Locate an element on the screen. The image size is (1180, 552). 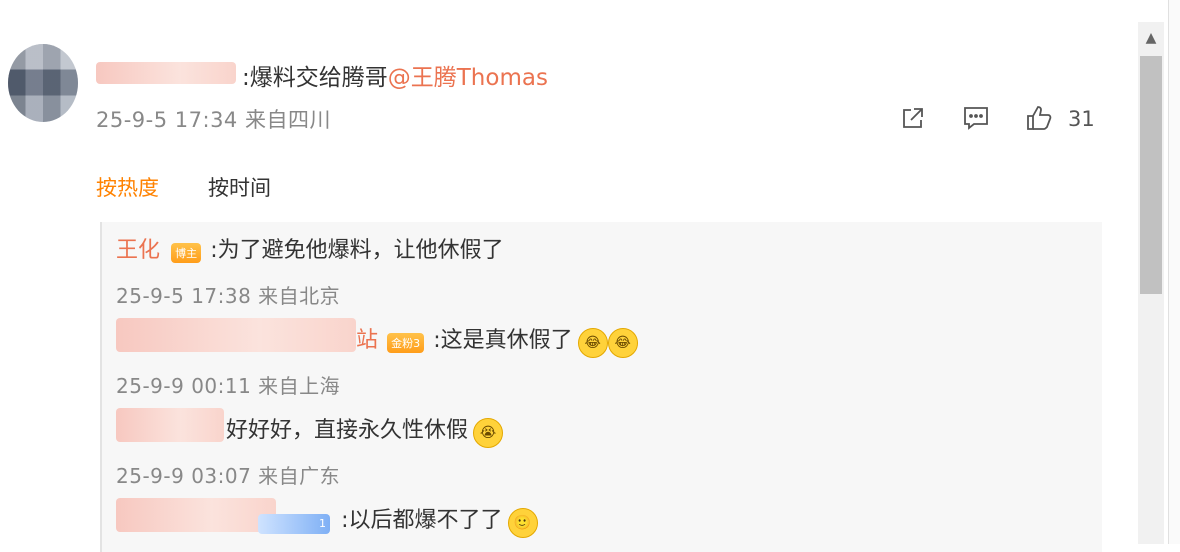
reply-text: 好好好，直接永久性休假 is located at coordinates (347, 430).